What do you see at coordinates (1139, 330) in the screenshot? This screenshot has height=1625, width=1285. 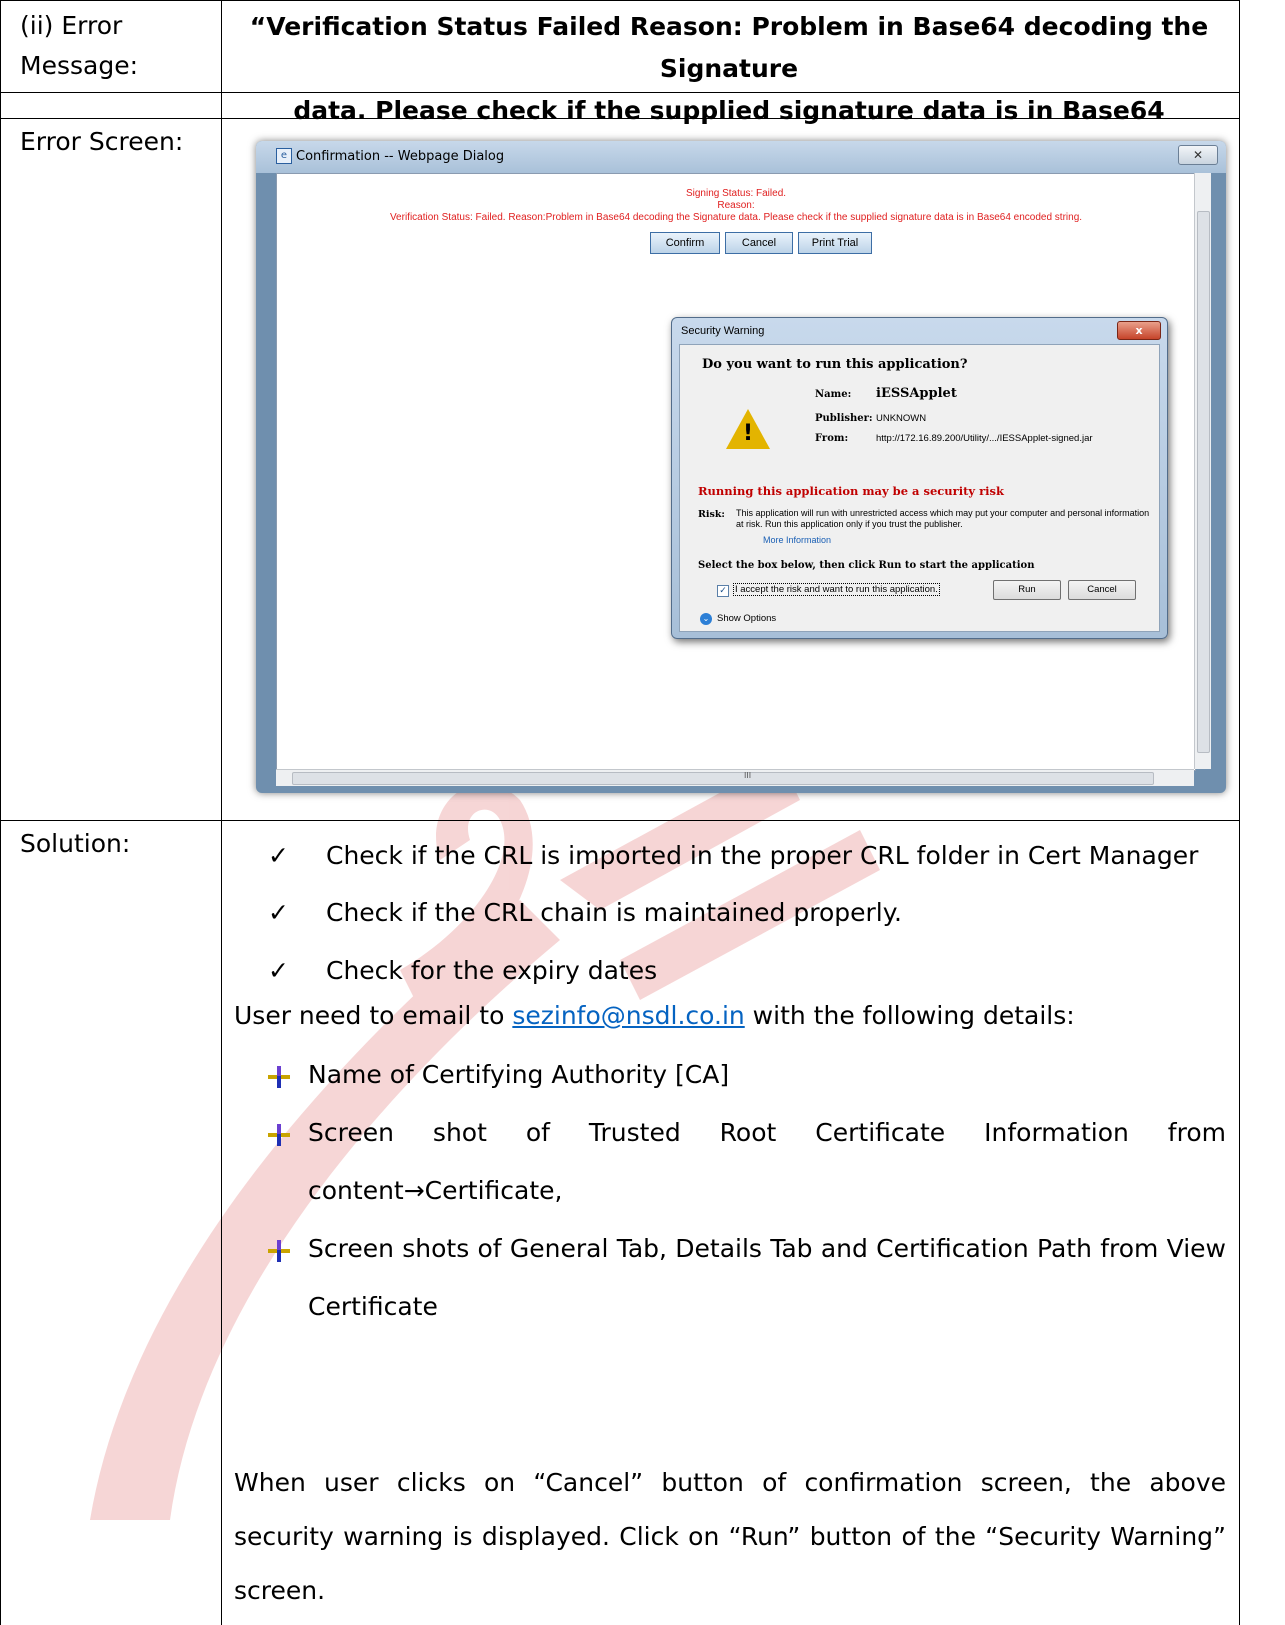 I see `close-icon: x` at bounding box center [1139, 330].